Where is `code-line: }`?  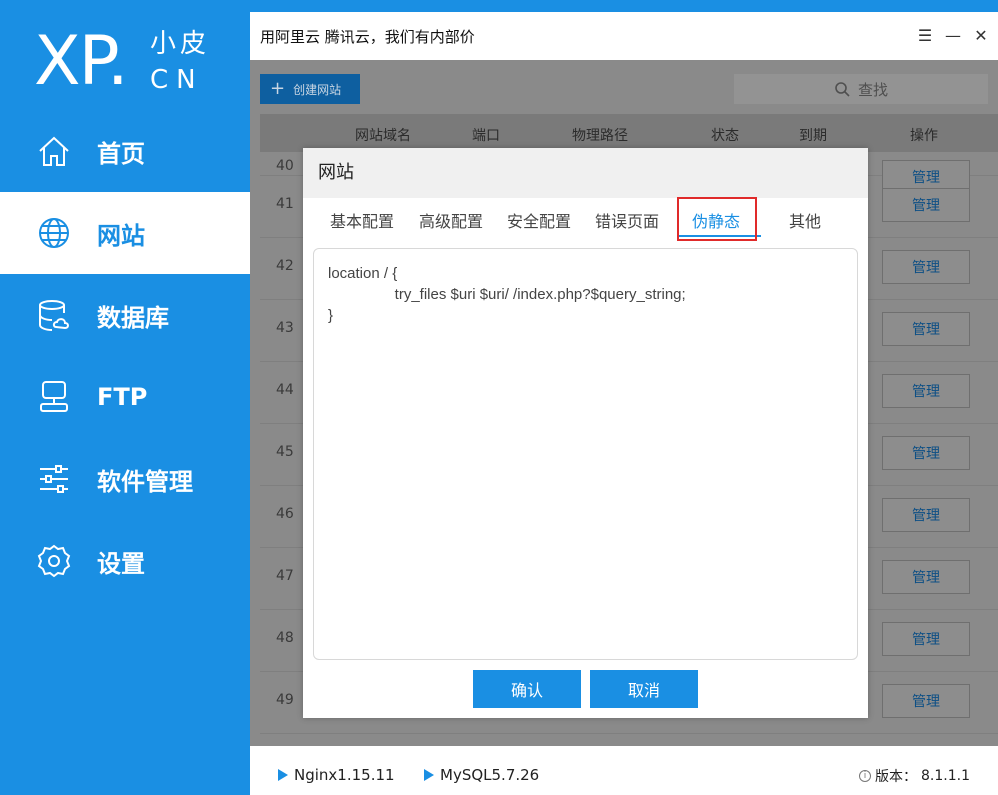 code-line: } is located at coordinates (331, 315).